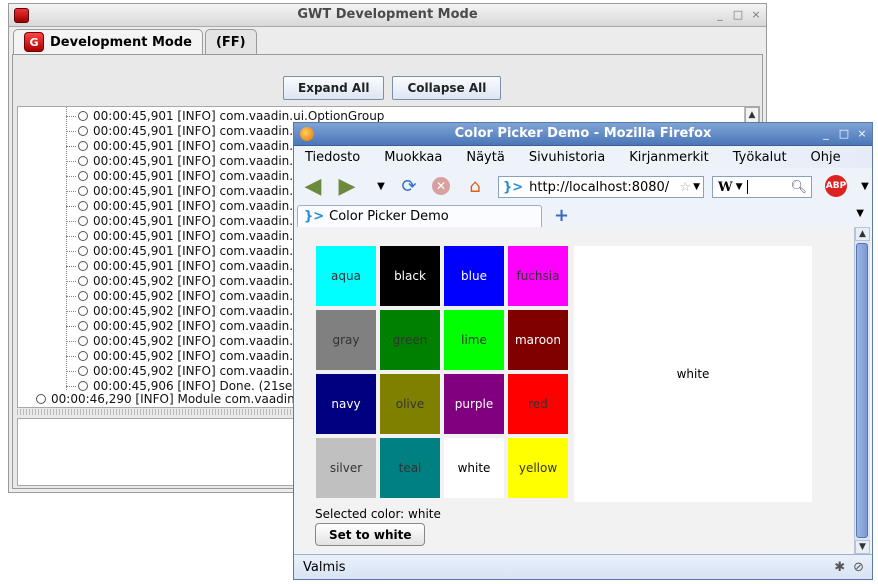 This screenshot has width=878, height=584. I want to click on toolbar-overflow-icon: ▼, so click(865, 186).